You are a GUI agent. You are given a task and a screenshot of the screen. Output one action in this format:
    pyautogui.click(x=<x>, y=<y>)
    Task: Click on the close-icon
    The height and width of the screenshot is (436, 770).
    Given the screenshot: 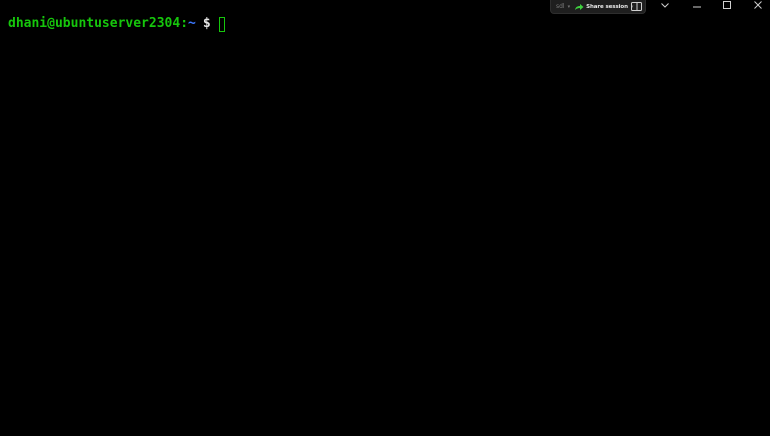 What is the action you would take?
    pyautogui.click(x=758, y=5)
    